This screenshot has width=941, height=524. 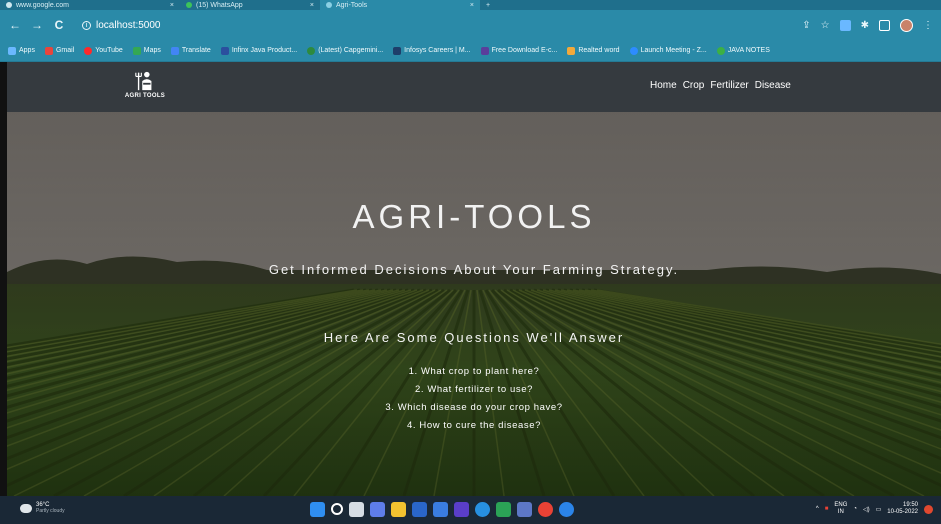 What do you see at coordinates (474, 87) in the screenshot?
I see `site-navbar: AGRI TOOLS Home Crop Fertilizer Disease` at bounding box center [474, 87].